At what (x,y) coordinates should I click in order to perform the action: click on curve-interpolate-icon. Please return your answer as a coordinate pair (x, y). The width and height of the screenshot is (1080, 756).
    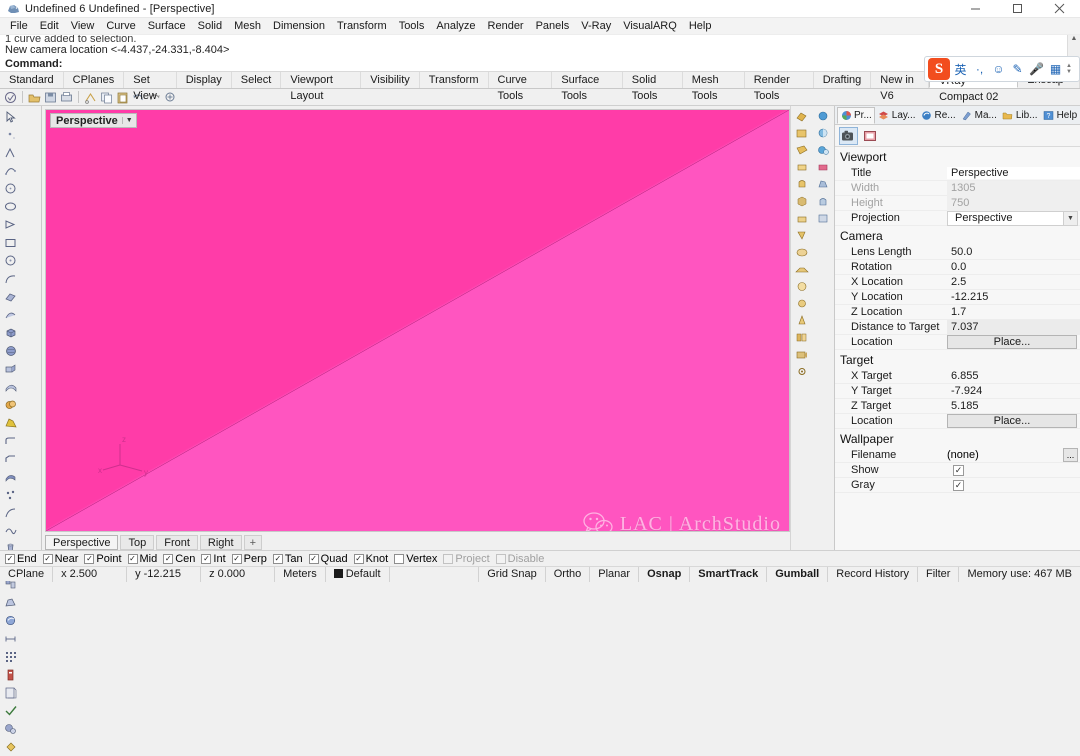
    Looking at the image, I should click on (11, 531).